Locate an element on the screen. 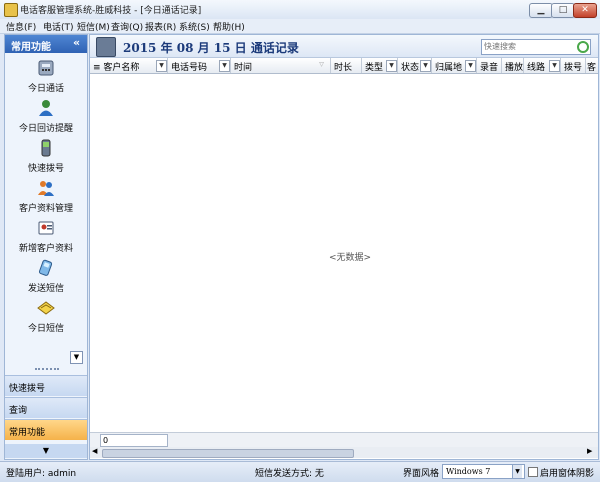 The height and width of the screenshot is (482, 600). tab-query: 查询 is located at coordinates (46, 407).